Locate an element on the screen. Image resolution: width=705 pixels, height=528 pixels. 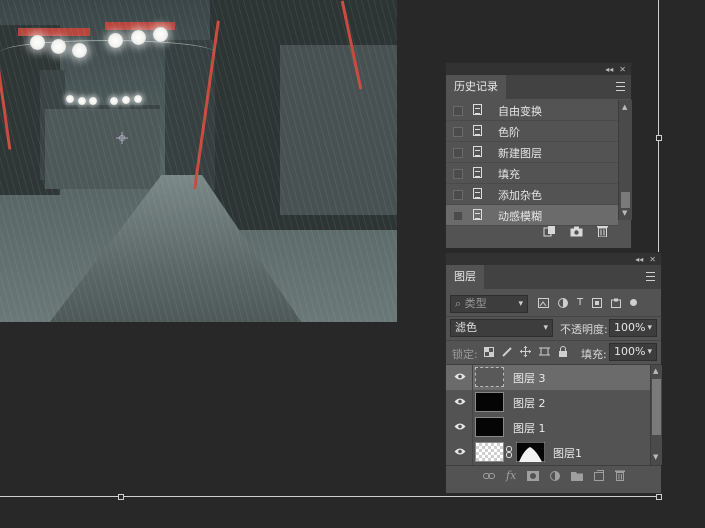
history-item: 新建图层 is located at coordinates (532, 152).